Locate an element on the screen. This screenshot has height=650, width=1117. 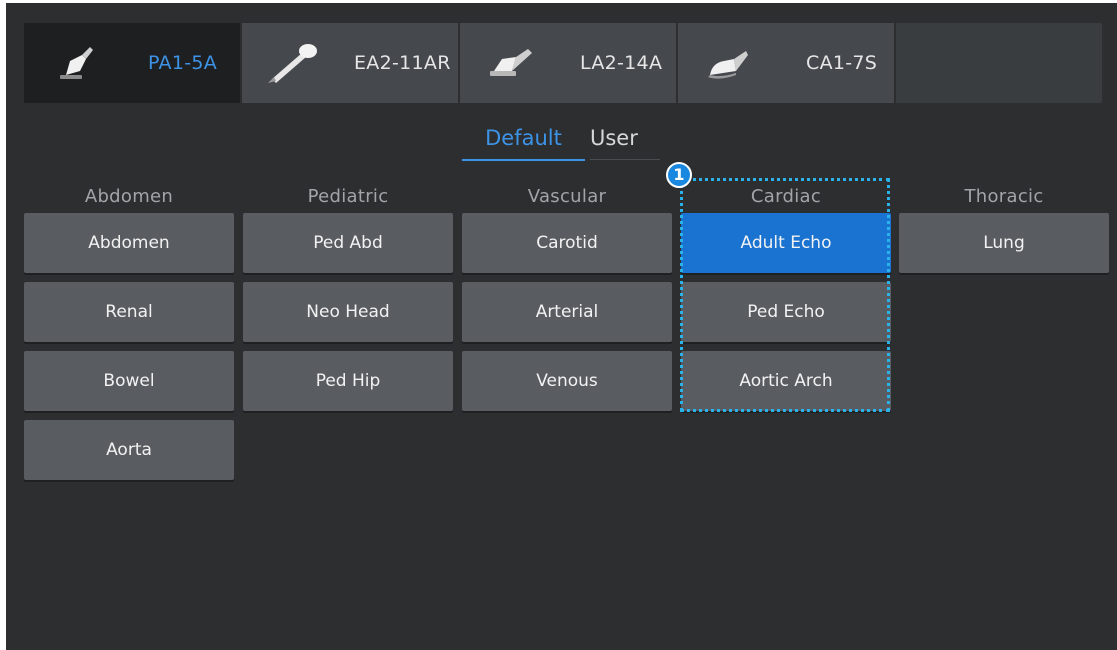
preset-button-carotid: Carotid is located at coordinates (567, 243).